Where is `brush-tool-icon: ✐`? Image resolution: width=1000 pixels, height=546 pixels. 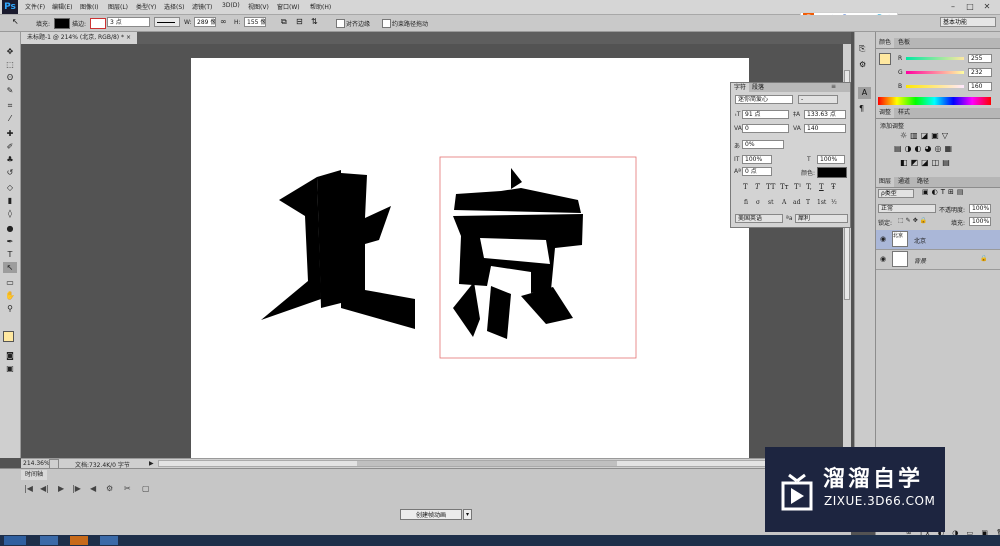 brush-tool-icon: ✐ is located at coordinates (10, 146).